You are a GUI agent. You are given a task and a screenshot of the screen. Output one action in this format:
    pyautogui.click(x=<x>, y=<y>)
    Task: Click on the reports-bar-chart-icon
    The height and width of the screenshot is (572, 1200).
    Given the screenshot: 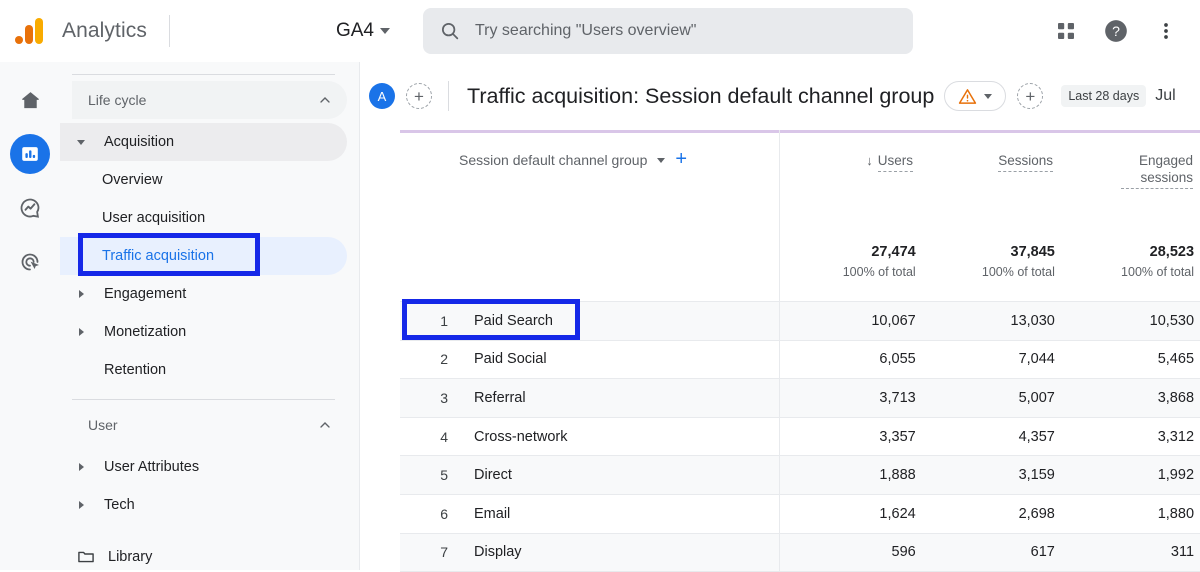 What is the action you would take?
    pyautogui.click(x=30, y=154)
    